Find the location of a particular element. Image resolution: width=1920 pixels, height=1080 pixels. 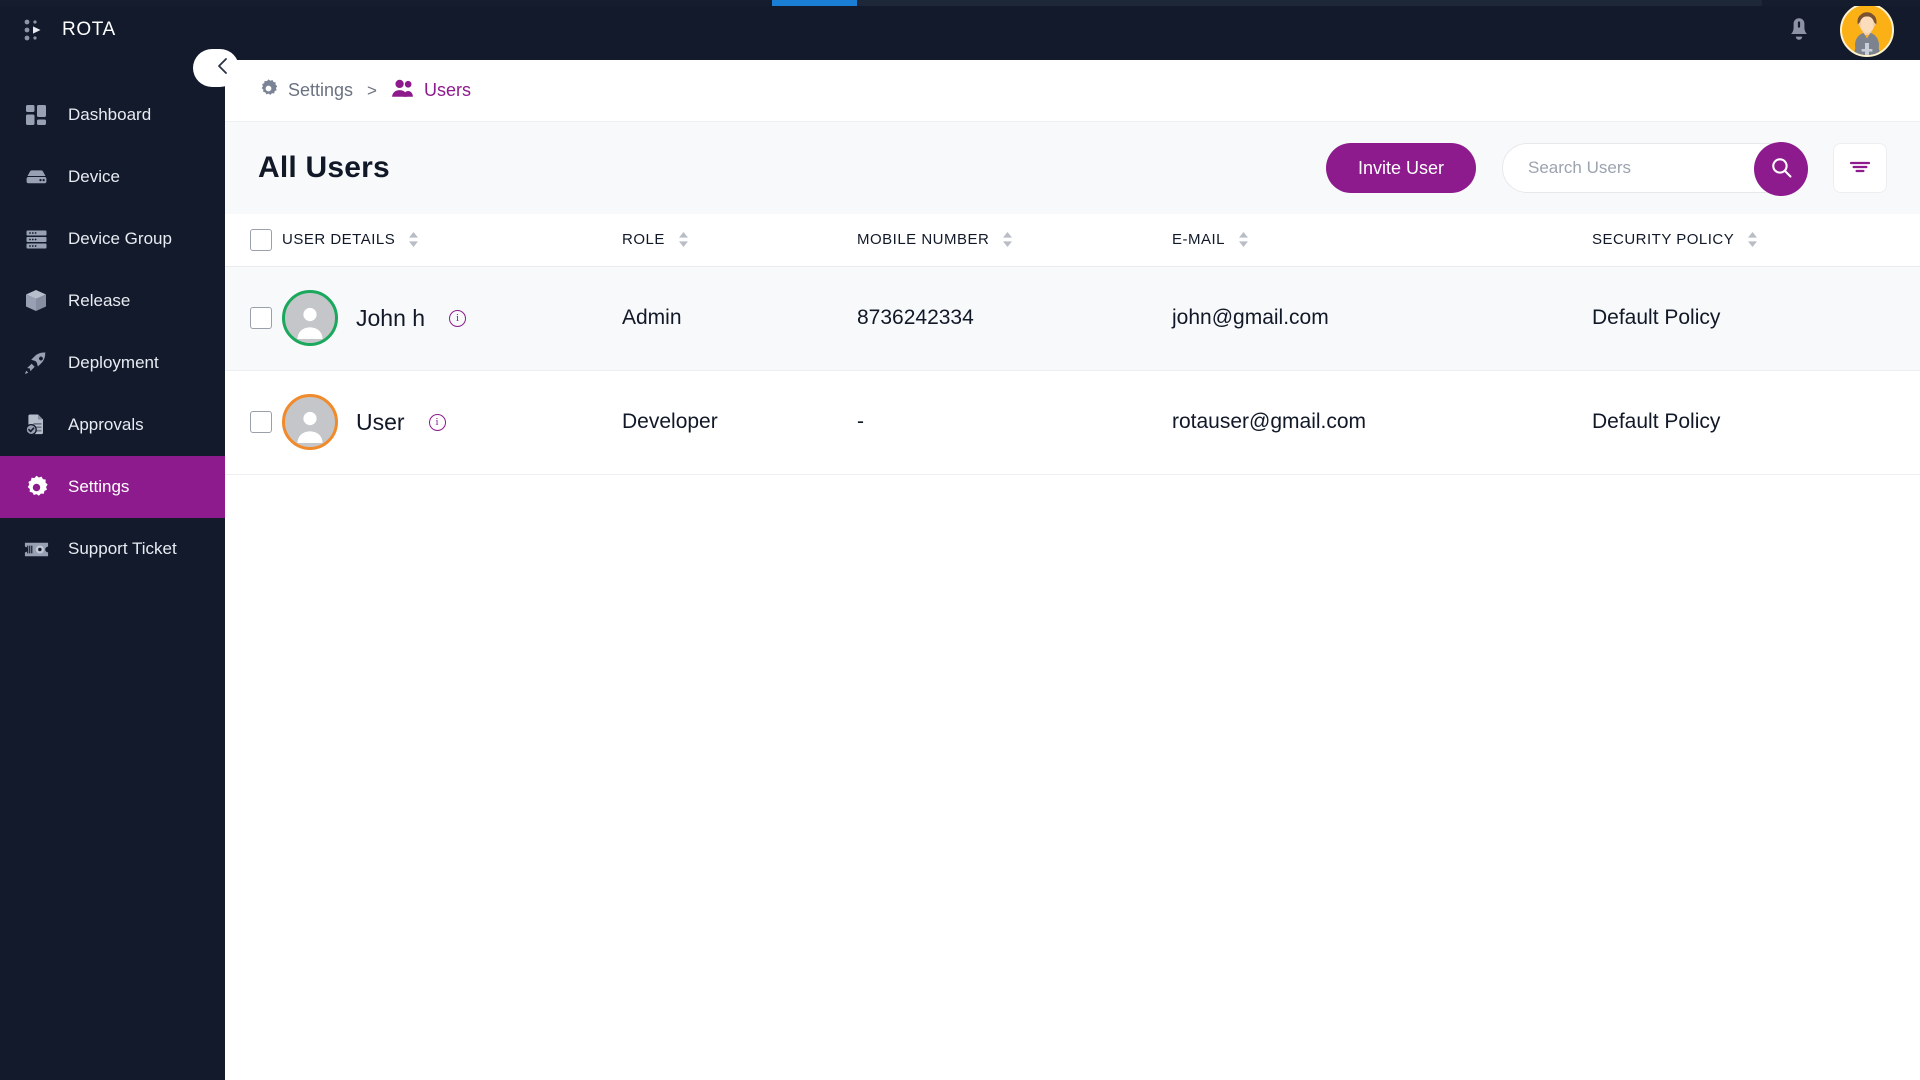

filter-button is located at coordinates (1860, 168).